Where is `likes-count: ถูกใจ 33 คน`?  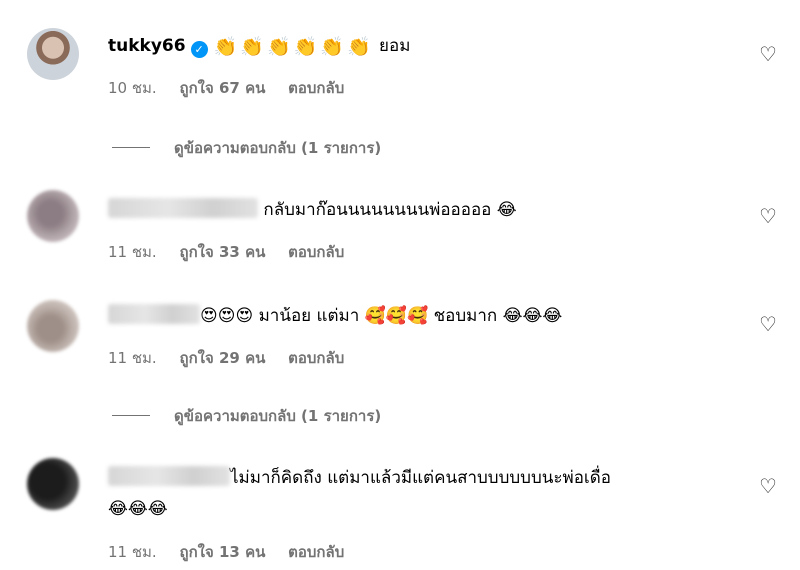
likes-count: ถูกใจ 33 คน is located at coordinates (222, 252).